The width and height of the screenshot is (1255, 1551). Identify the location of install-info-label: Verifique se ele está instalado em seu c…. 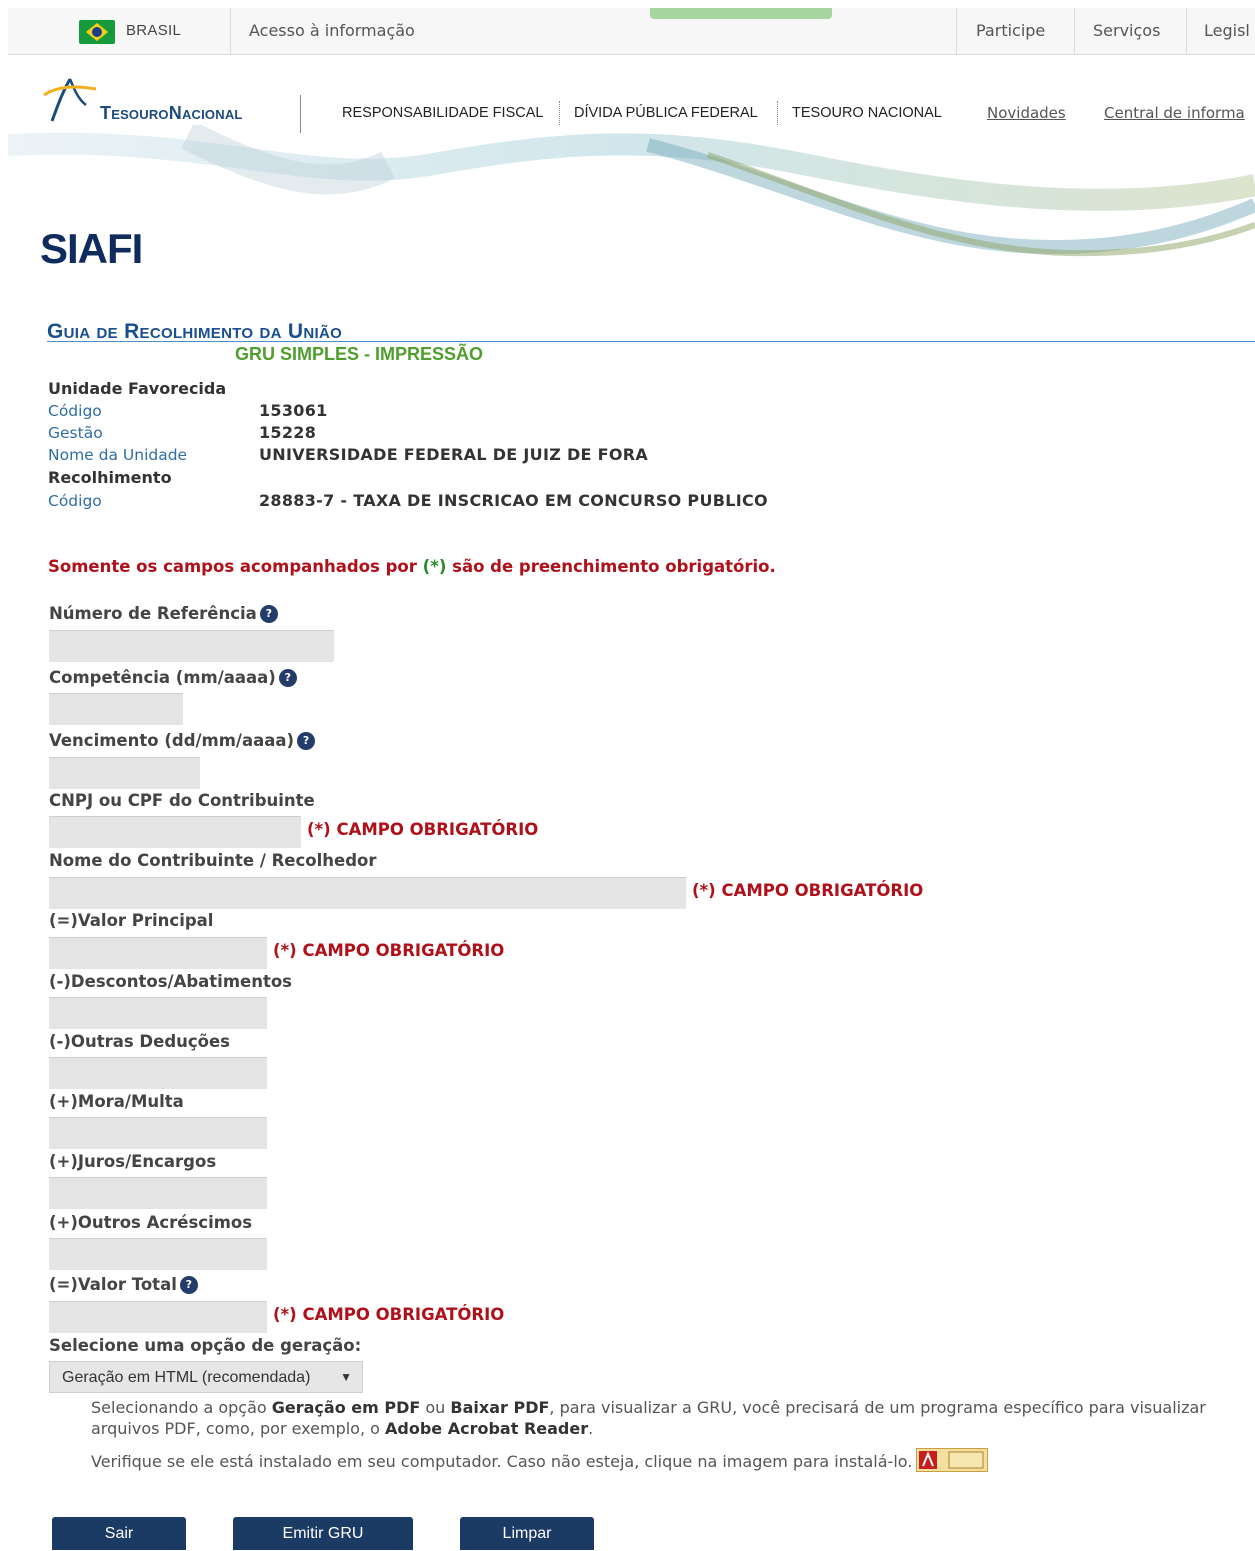
(502, 1461).